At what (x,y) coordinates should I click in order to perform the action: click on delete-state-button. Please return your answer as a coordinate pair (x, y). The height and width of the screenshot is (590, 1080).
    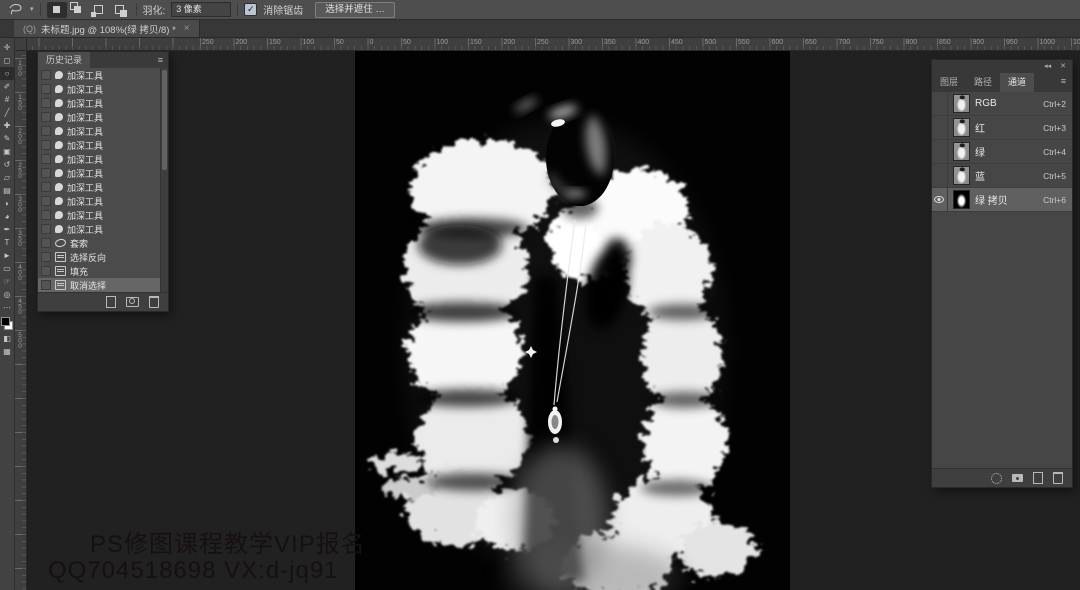
    Looking at the image, I should click on (154, 302).